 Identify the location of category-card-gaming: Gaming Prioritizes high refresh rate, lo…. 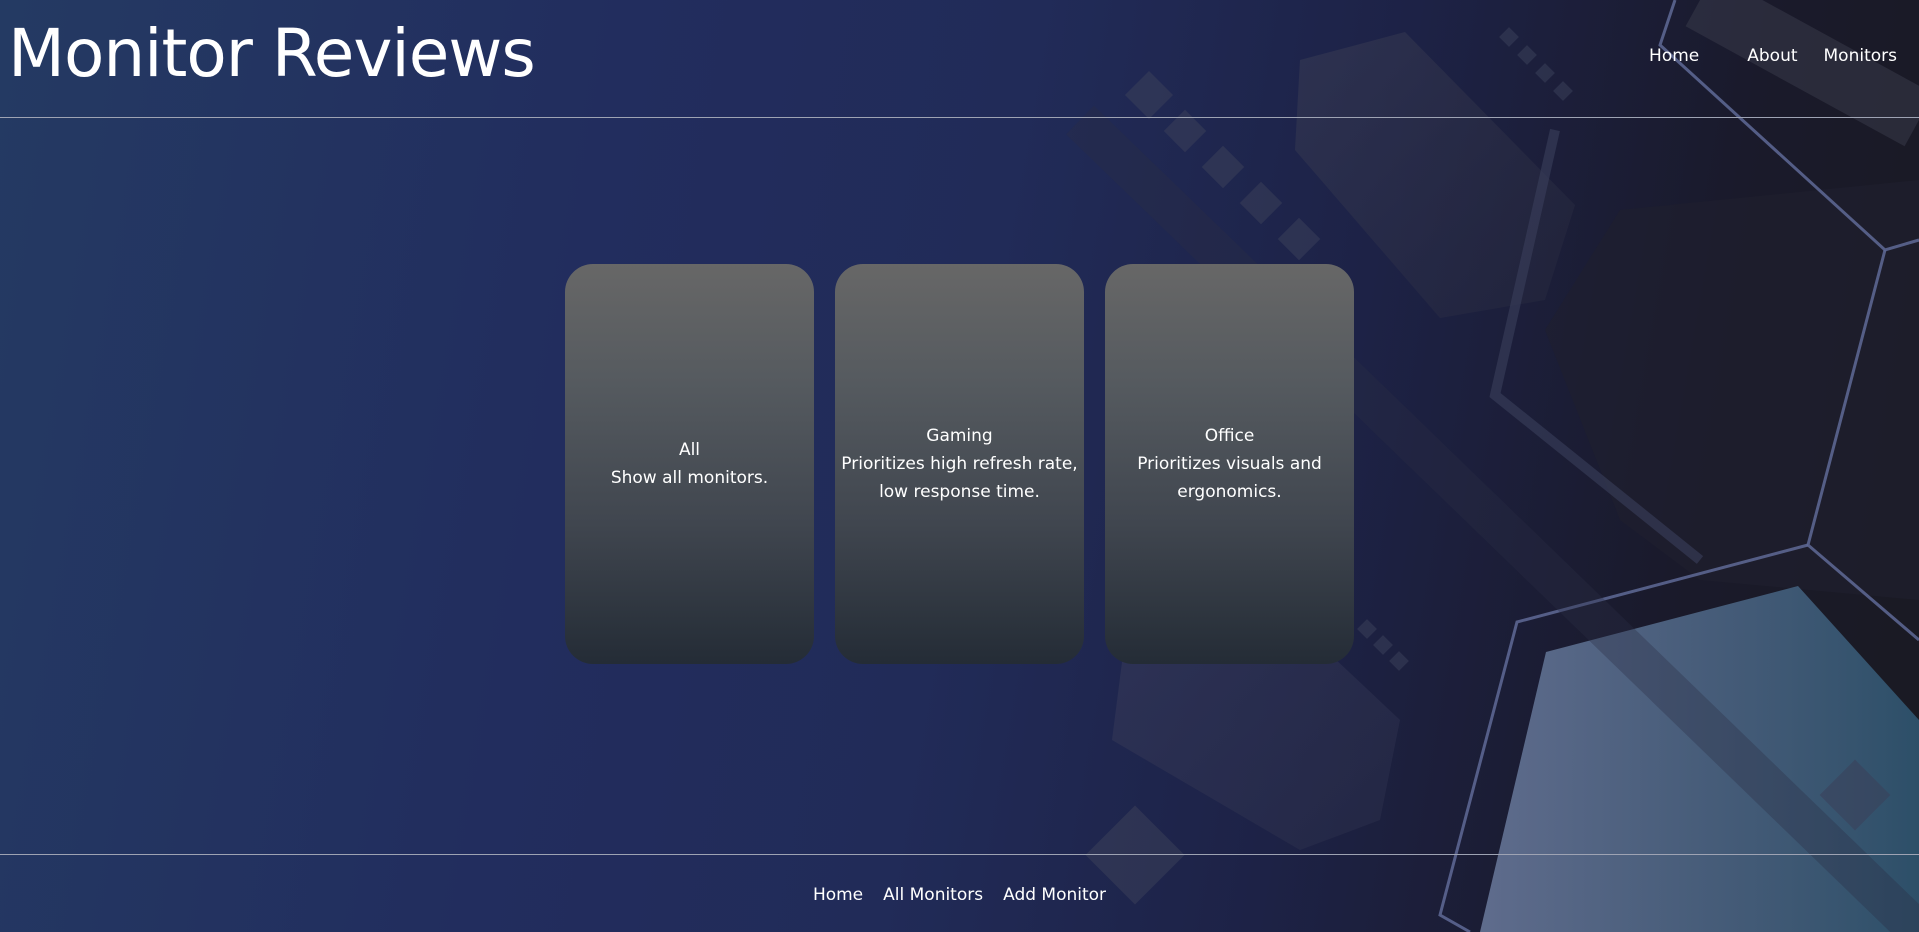
(959, 464).